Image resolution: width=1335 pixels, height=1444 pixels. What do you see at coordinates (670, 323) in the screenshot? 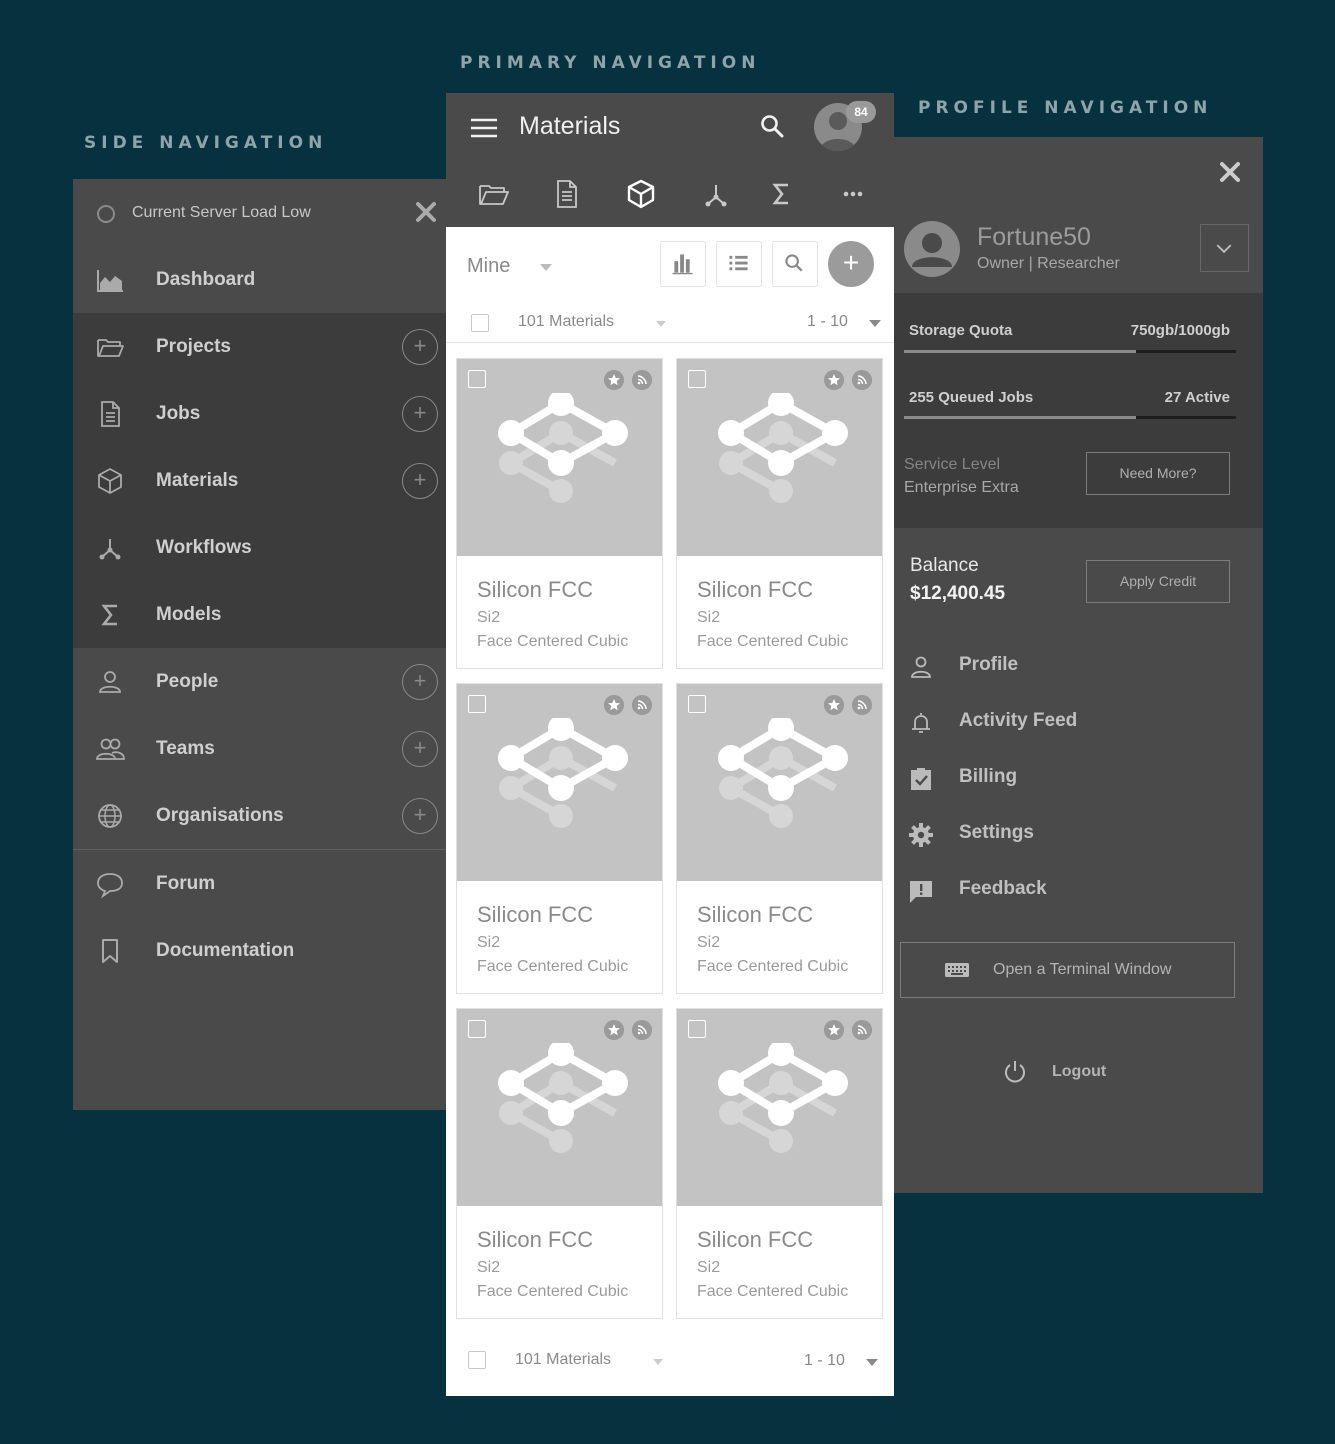
I see `list-header: 101 Materials 1 - 10` at bounding box center [670, 323].